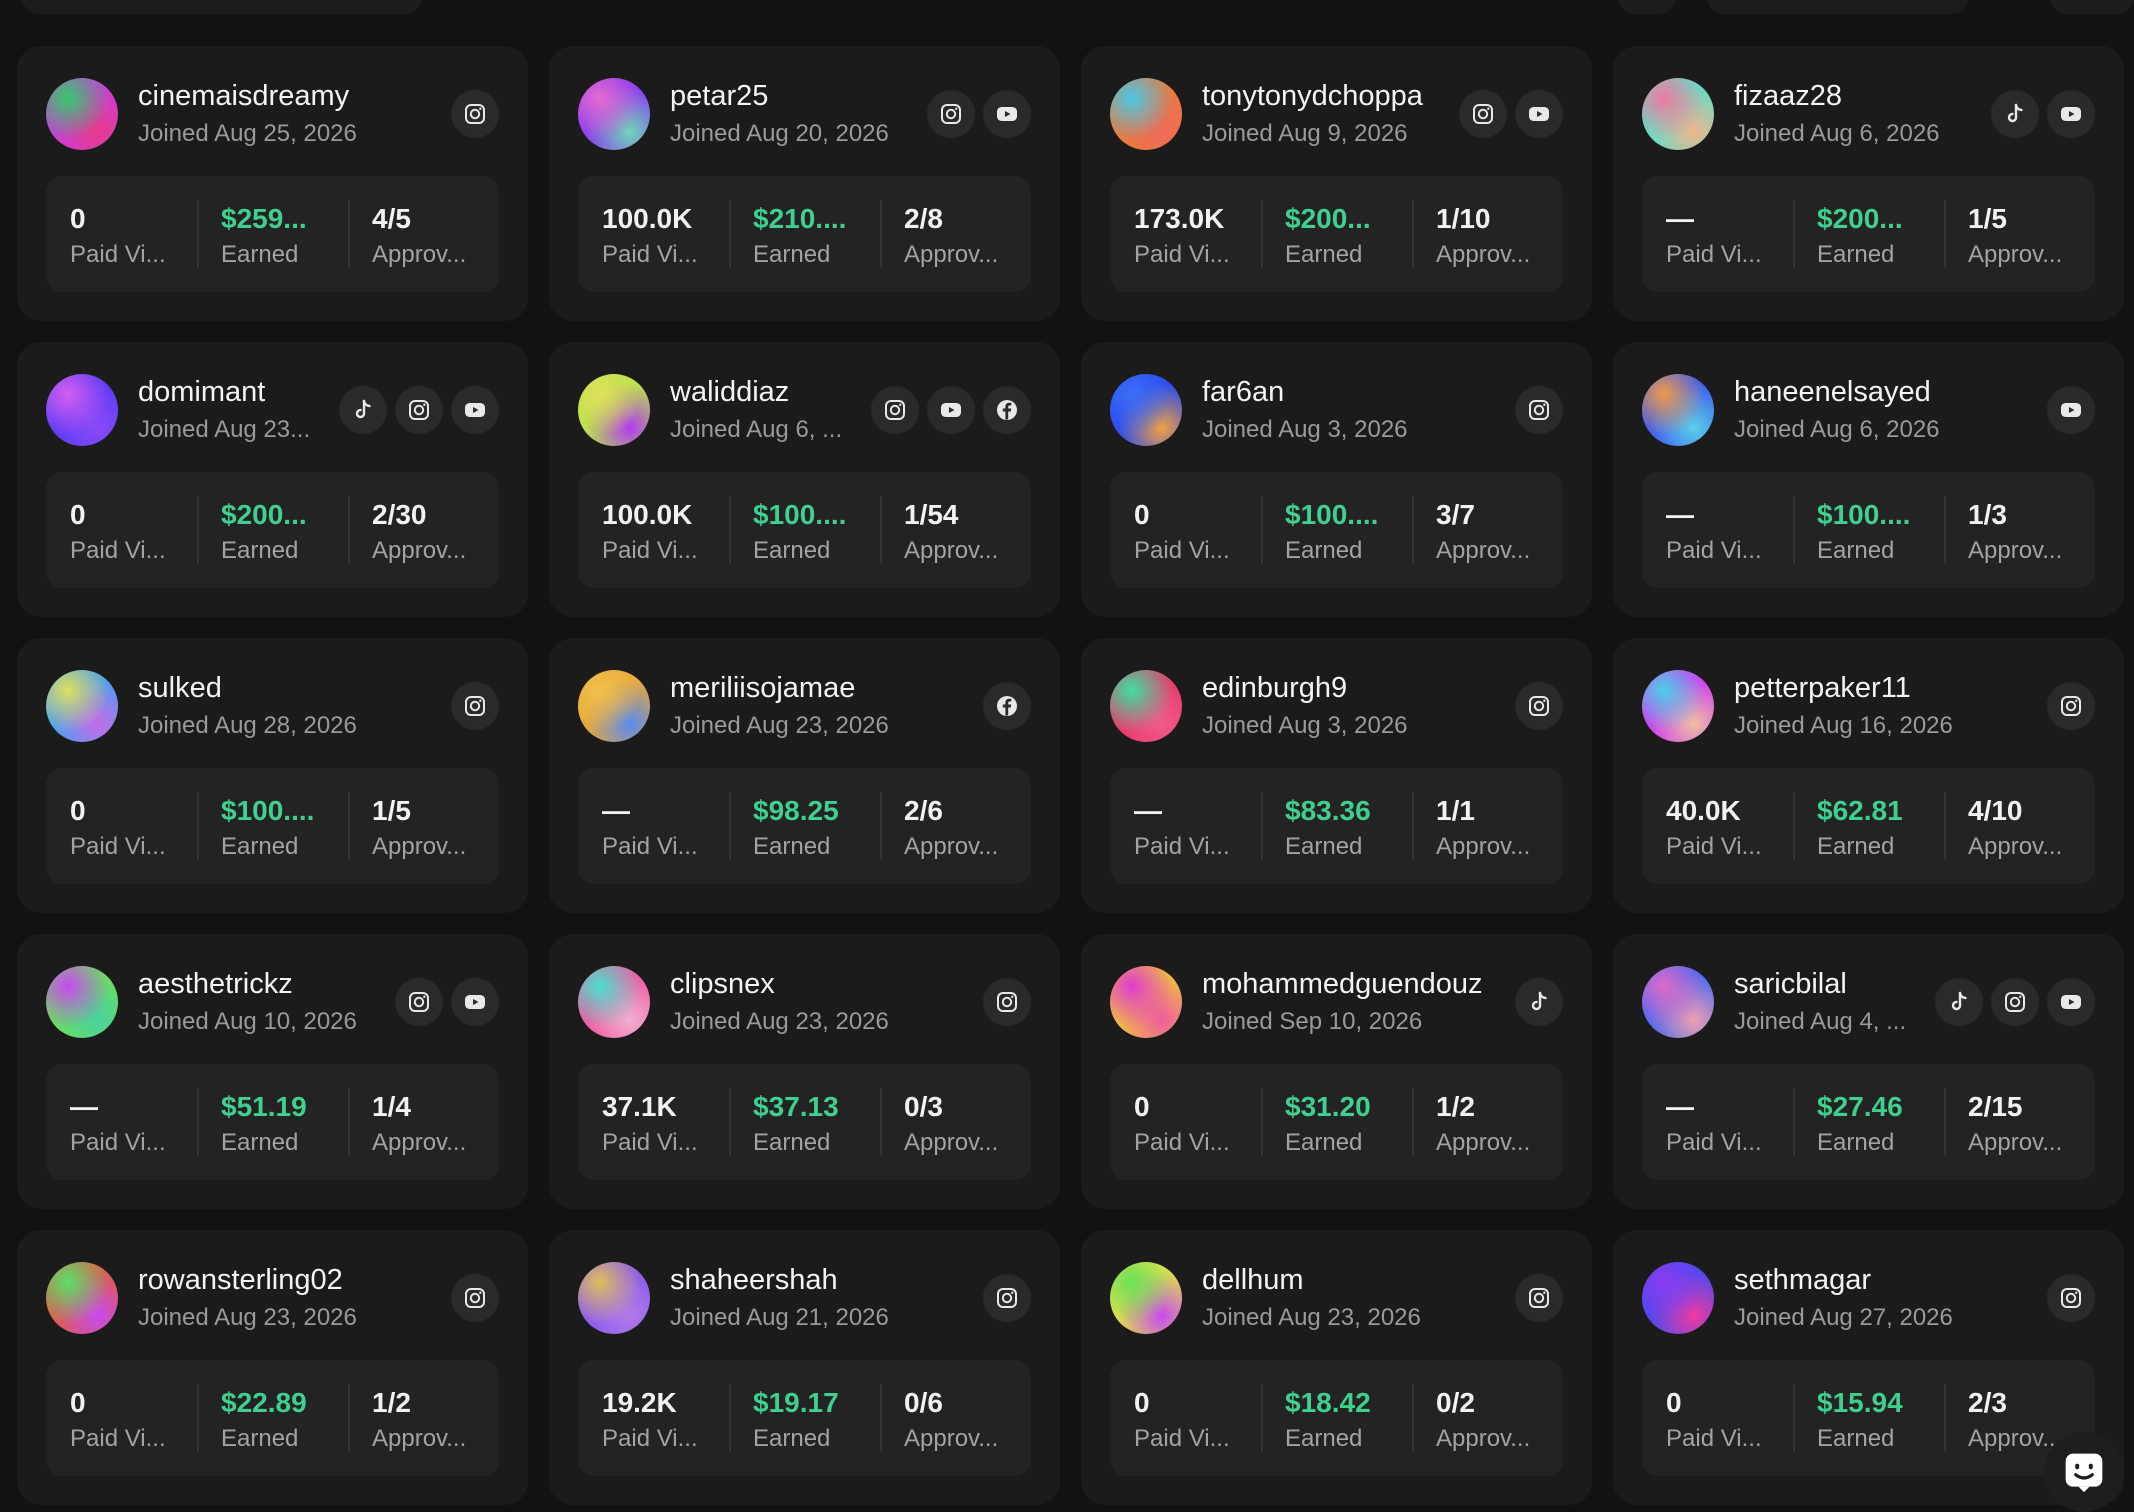 This screenshot has height=1512, width=2134. Describe the element at coordinates (1243, 392) in the screenshot. I see `creator-username: far6an` at that location.